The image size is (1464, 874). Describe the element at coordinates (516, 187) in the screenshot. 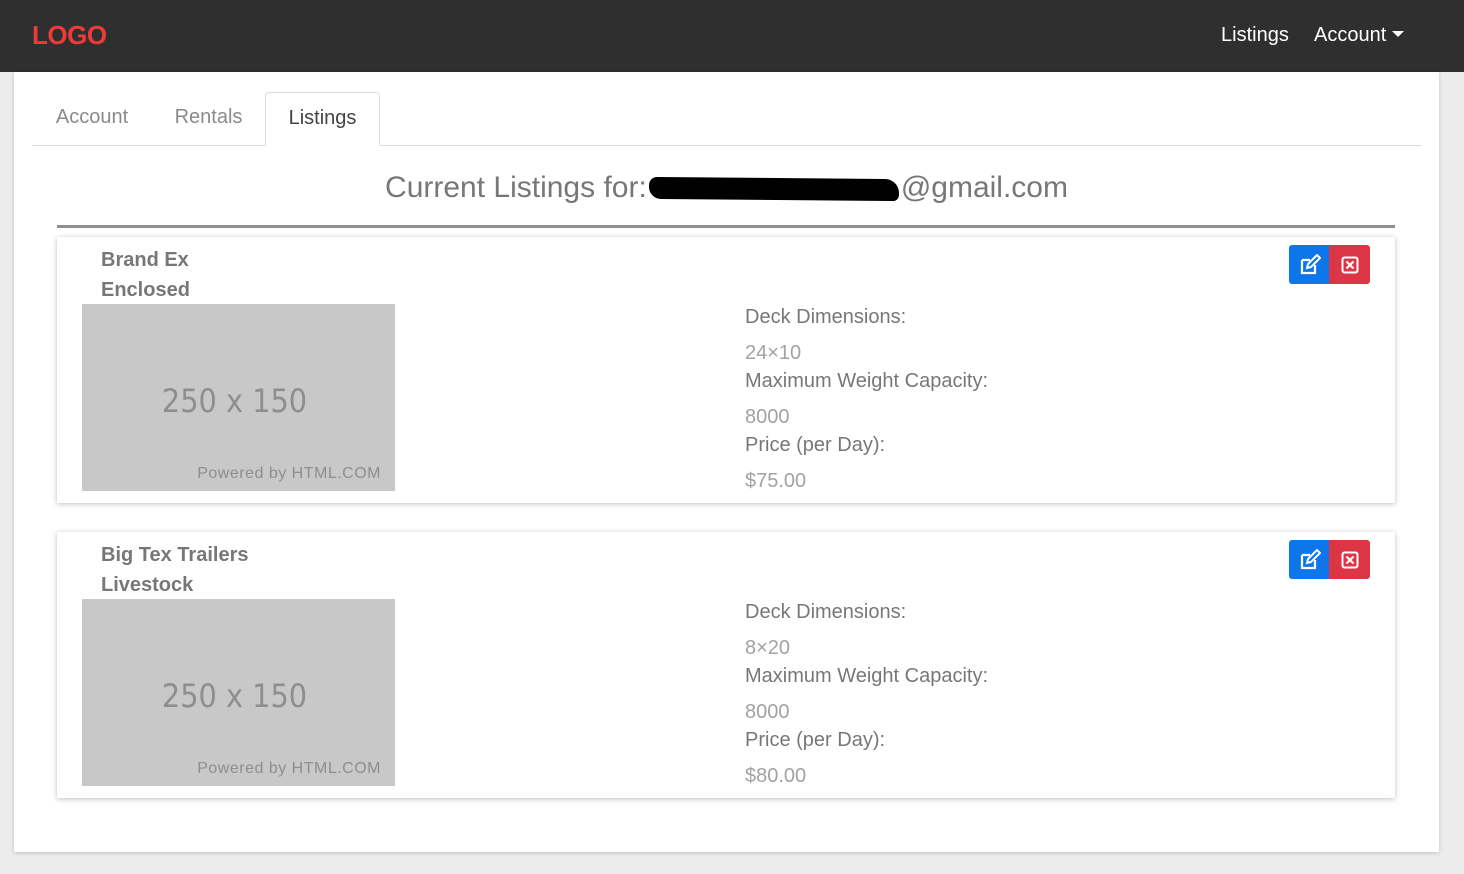

I see `page-title-prefix: Current Listings for:` at that location.